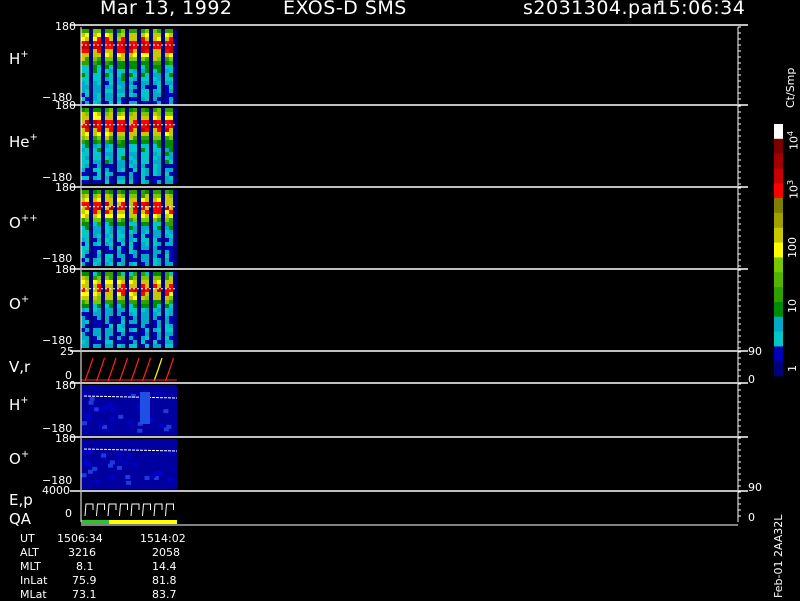 This screenshot has height=601, width=800. Describe the element at coordinates (19, 458) in the screenshot. I see `panel-label-o-plus-low: O+` at that location.